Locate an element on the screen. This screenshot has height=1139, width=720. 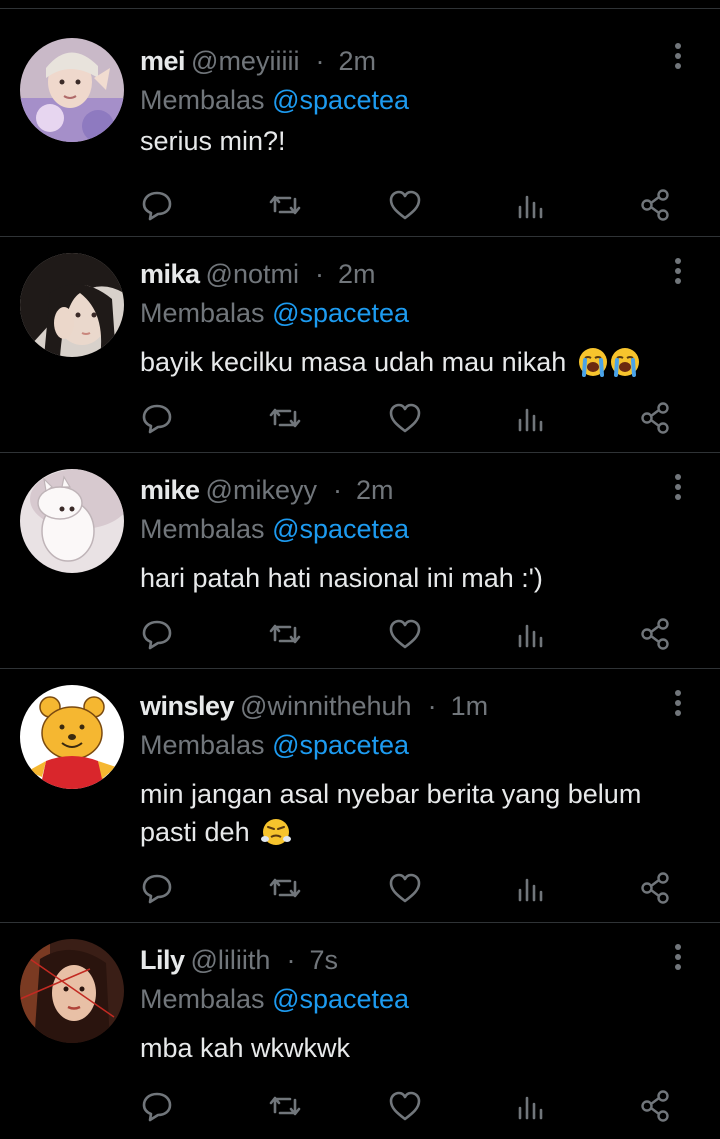
reply-text: mba kah wkwkwk is located at coordinates (420, 1048).